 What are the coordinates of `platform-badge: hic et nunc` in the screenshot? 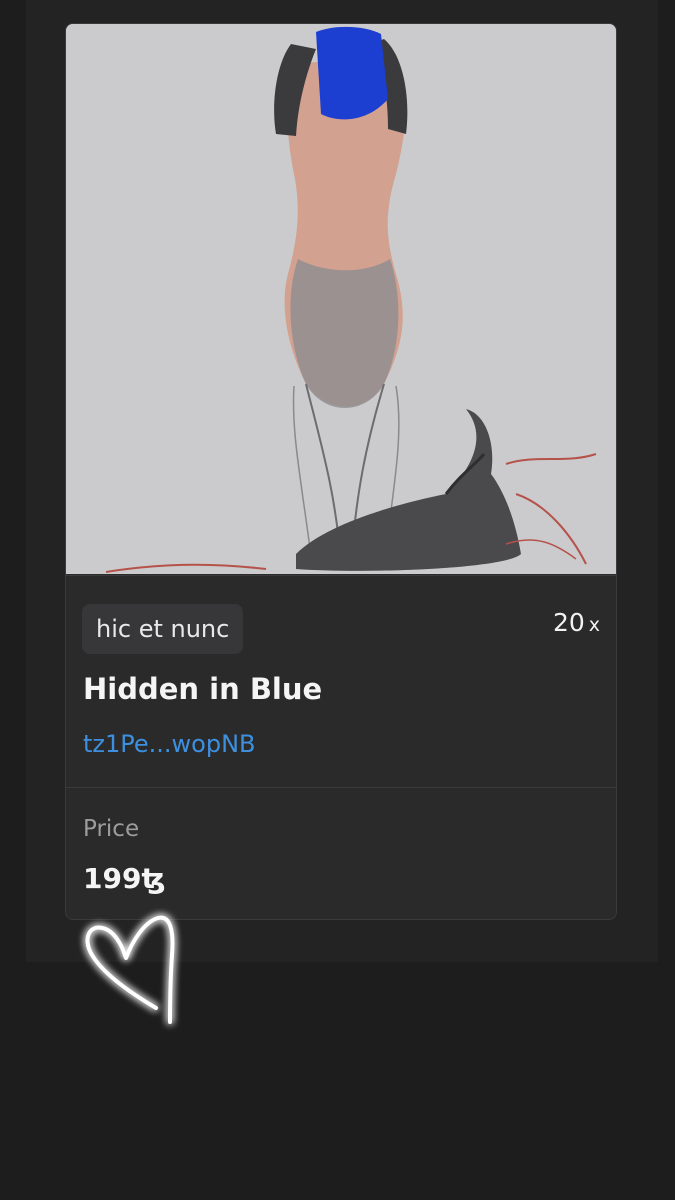 It's located at (163, 629).